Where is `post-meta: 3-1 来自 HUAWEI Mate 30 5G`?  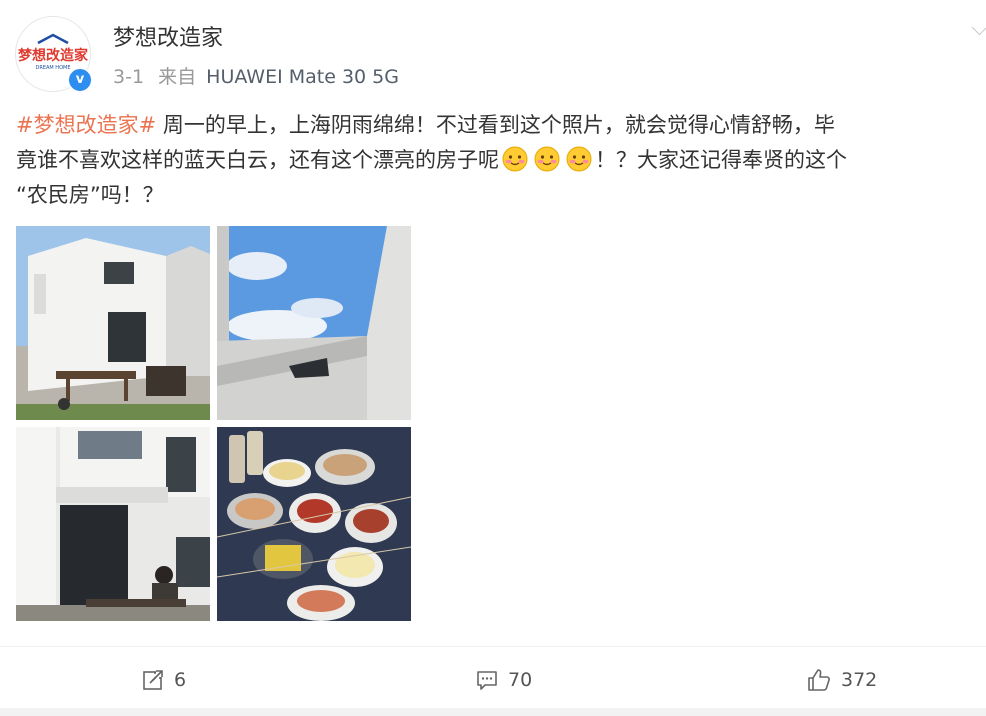
post-meta: 3-1 来自 HUAWEI Mate 30 5G is located at coordinates (256, 75).